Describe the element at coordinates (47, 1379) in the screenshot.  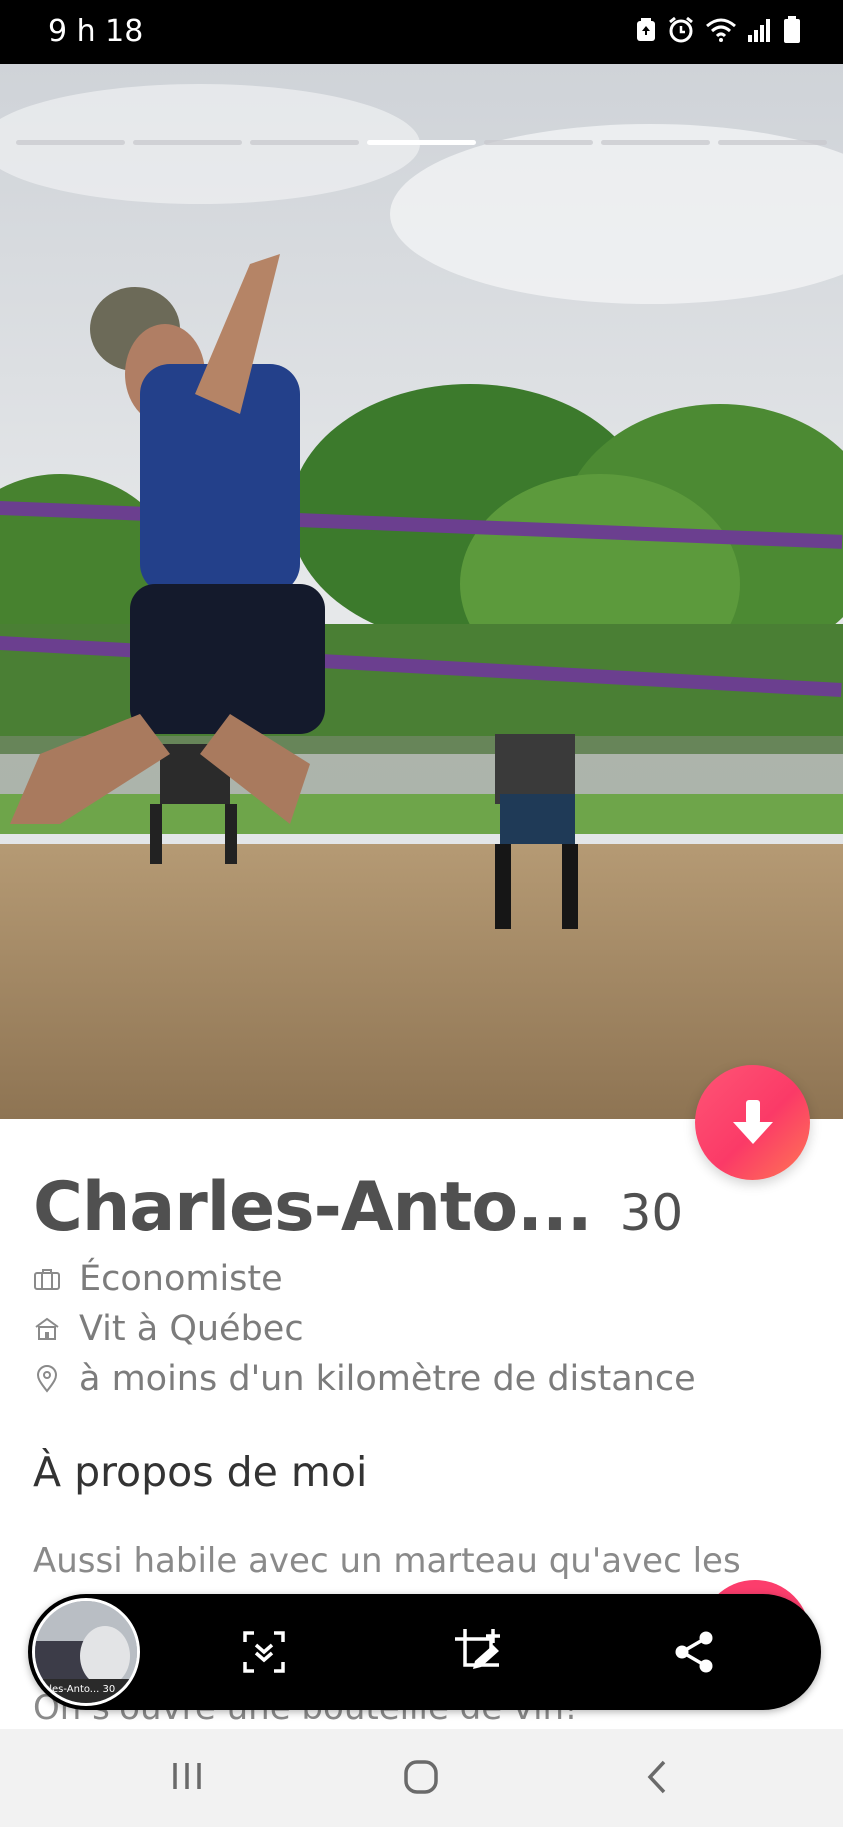
I see `location-pin-icon` at that location.